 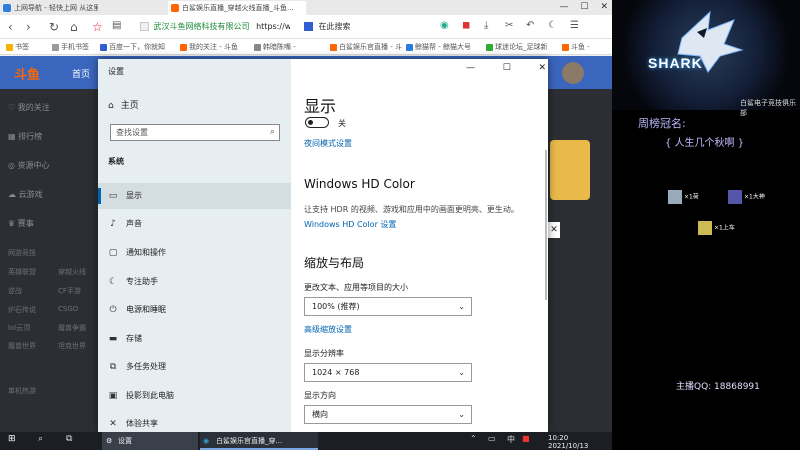 I want to click on game-icon: ◼, so click(x=466, y=25).